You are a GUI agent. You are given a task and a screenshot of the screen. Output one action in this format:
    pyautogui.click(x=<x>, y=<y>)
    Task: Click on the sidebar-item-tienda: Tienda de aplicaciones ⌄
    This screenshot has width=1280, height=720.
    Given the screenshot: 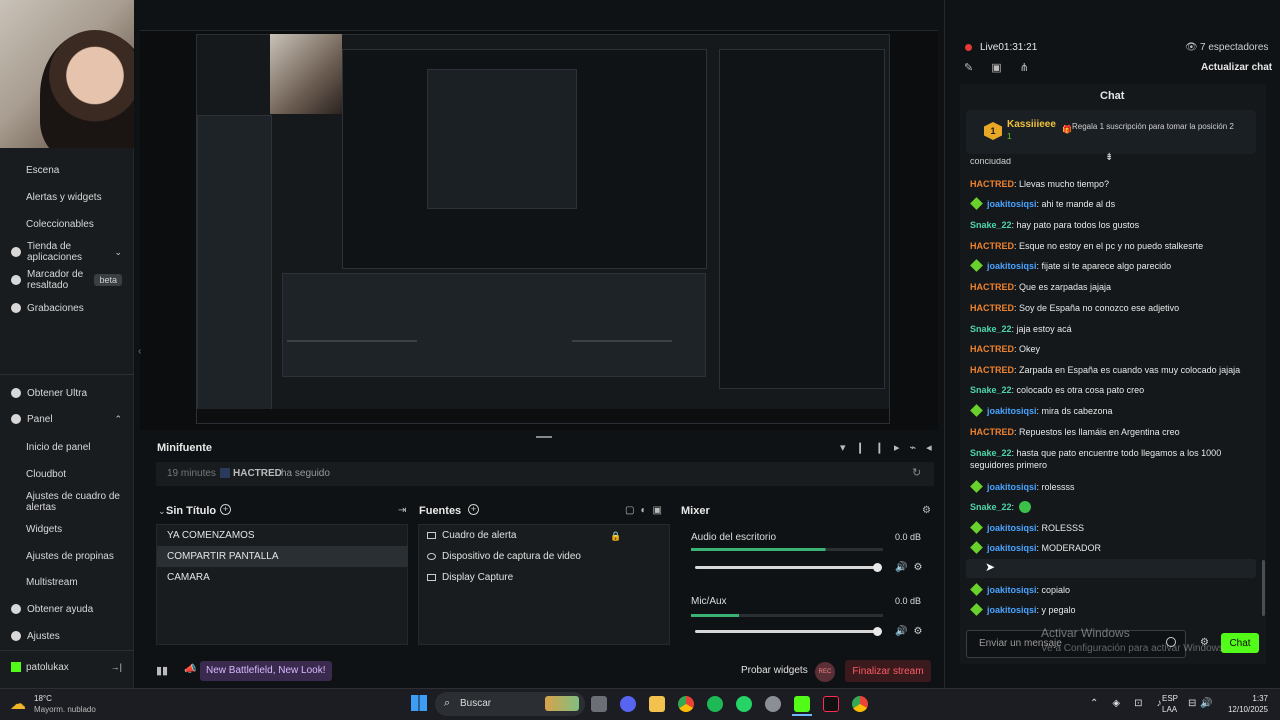 What is the action you would take?
    pyautogui.click(x=67, y=252)
    